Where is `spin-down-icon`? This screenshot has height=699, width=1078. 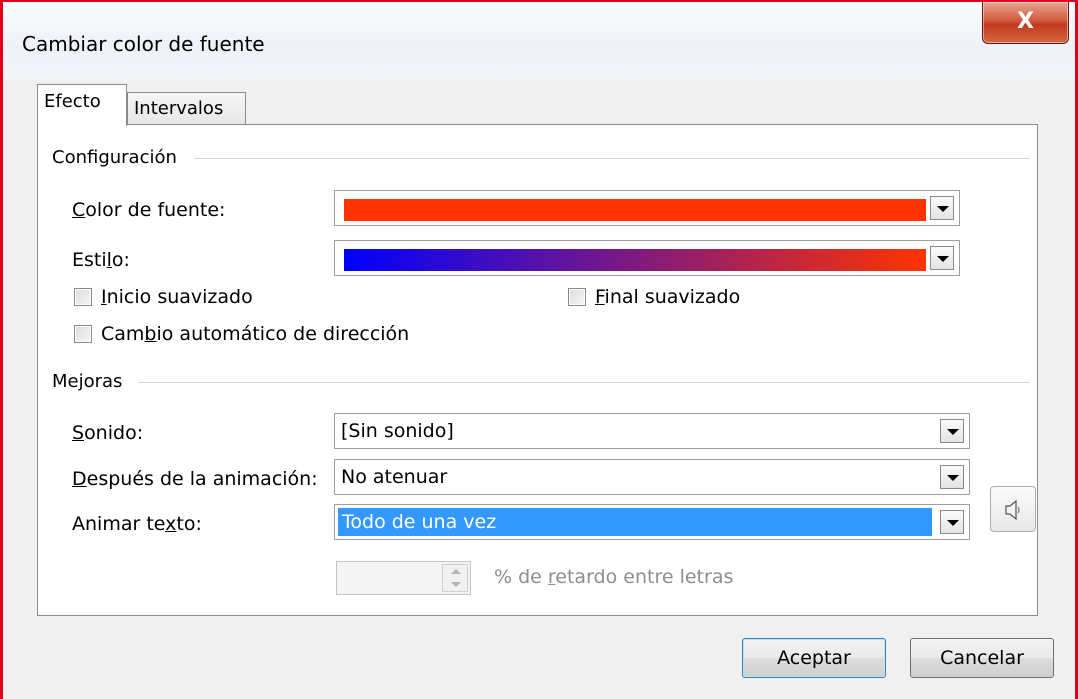
spin-down-icon is located at coordinates (456, 584).